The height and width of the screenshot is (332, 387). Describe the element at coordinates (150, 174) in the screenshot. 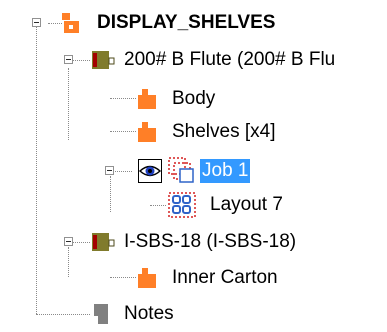

I see `visibility-eye-icon` at that location.